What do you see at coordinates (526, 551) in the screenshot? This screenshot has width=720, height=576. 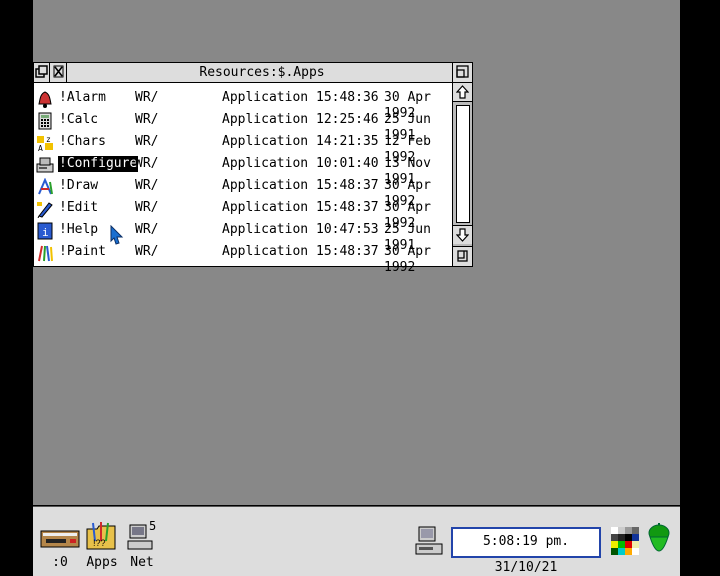 I see `clock-display: 5:08:19 pm. 31/10/21` at bounding box center [526, 551].